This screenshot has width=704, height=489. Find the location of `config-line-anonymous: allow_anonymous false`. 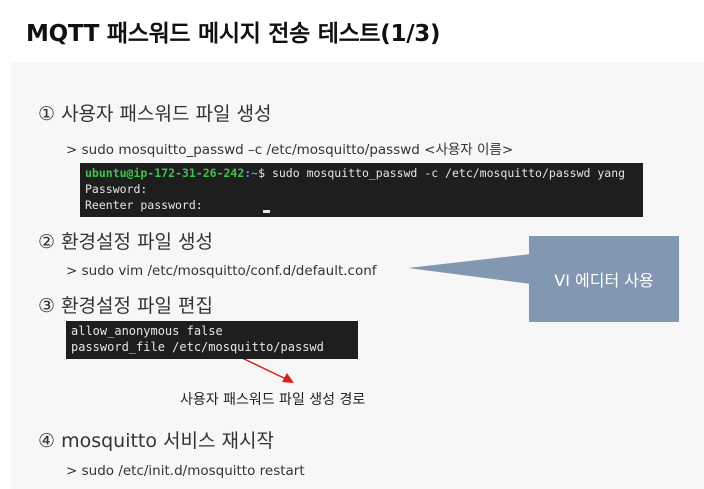

config-line-anonymous: allow_anonymous false is located at coordinates (147, 331).